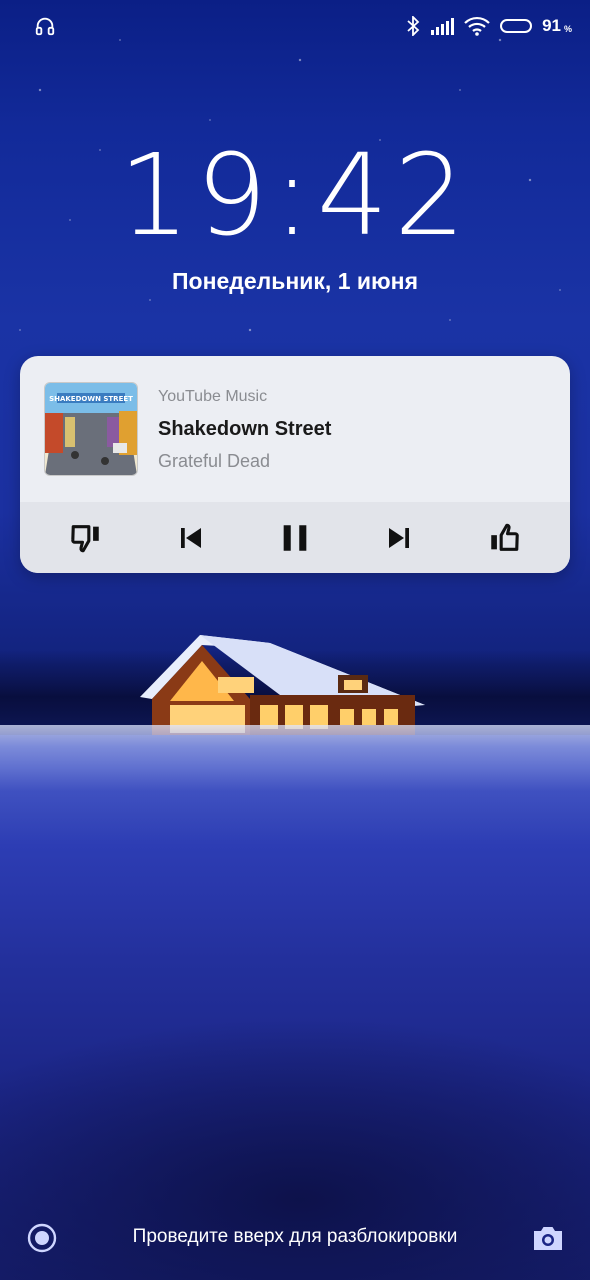  I want to click on dislike-button, so click(86, 538).